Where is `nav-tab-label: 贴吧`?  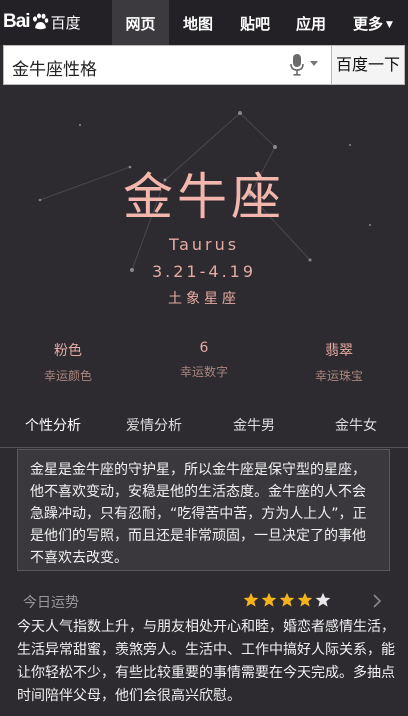
nav-tab-label: 贴吧 is located at coordinates (254, 24).